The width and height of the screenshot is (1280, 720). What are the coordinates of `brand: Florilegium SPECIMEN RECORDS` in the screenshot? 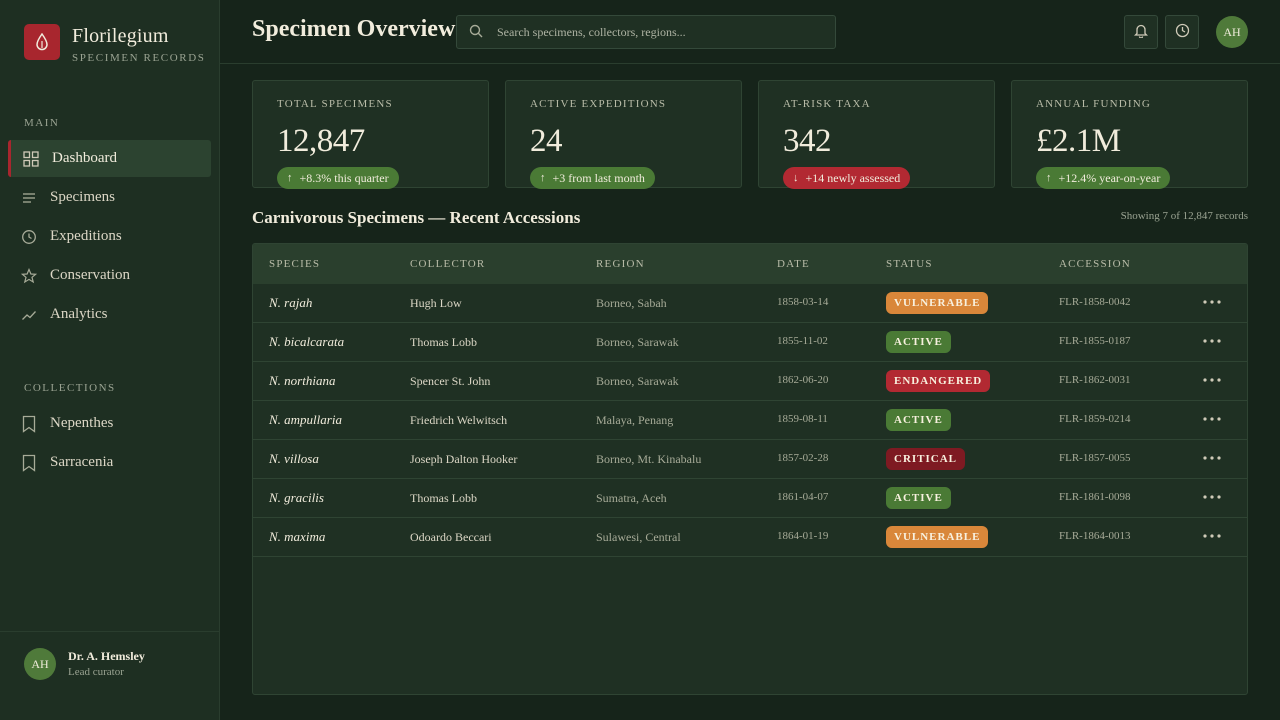 It's located at (114, 44).